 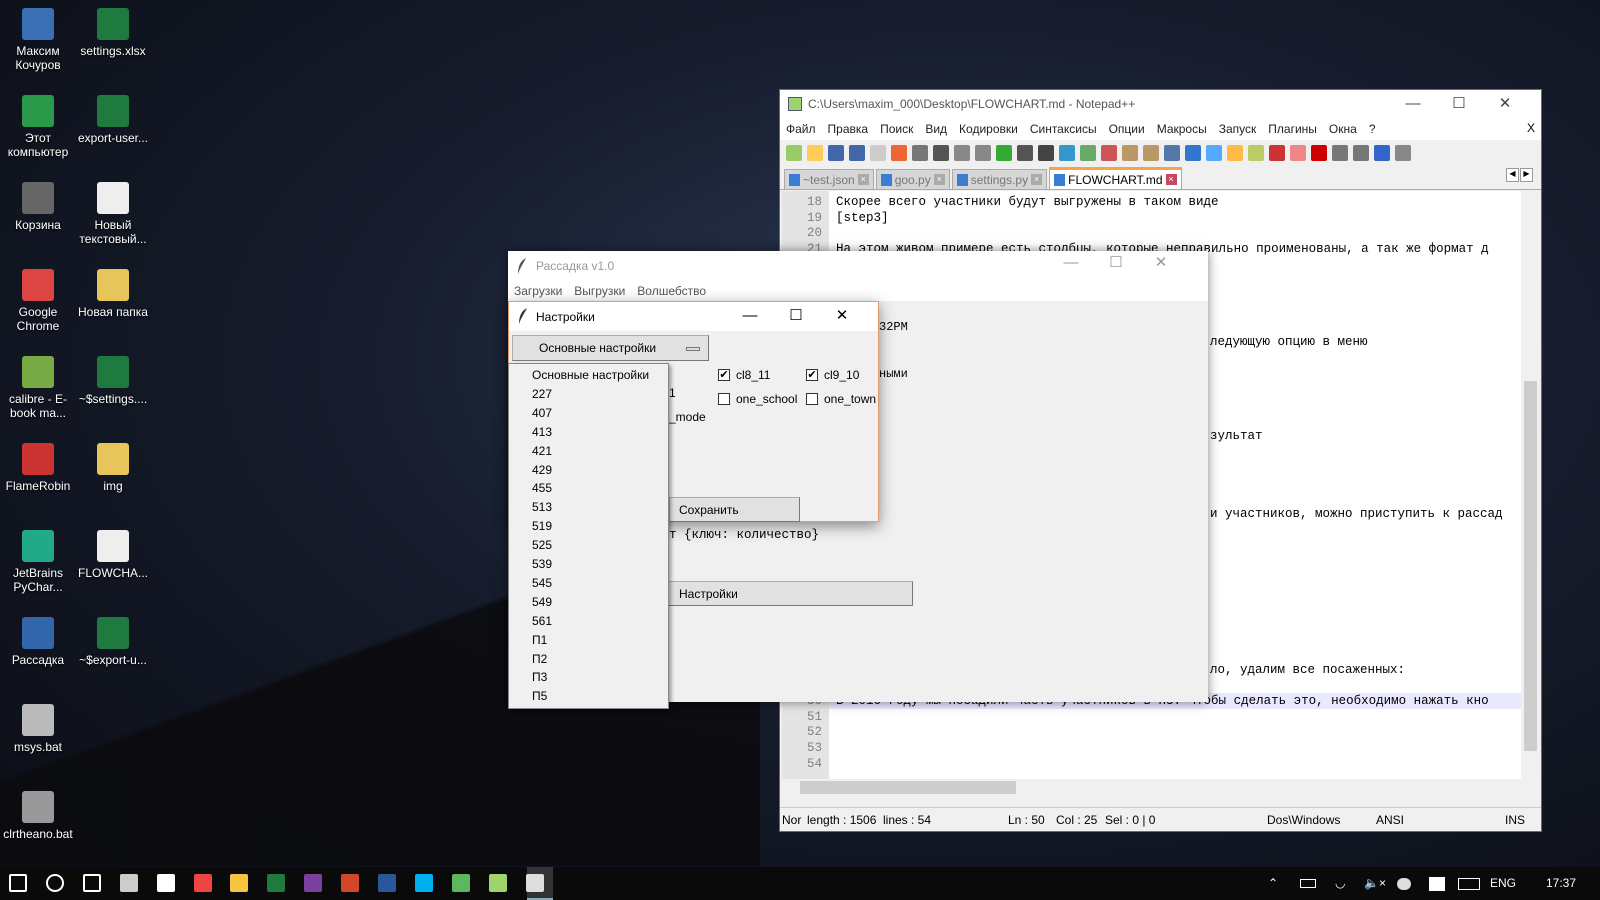 I want to click on onenote-icon, so click(x=313, y=883).